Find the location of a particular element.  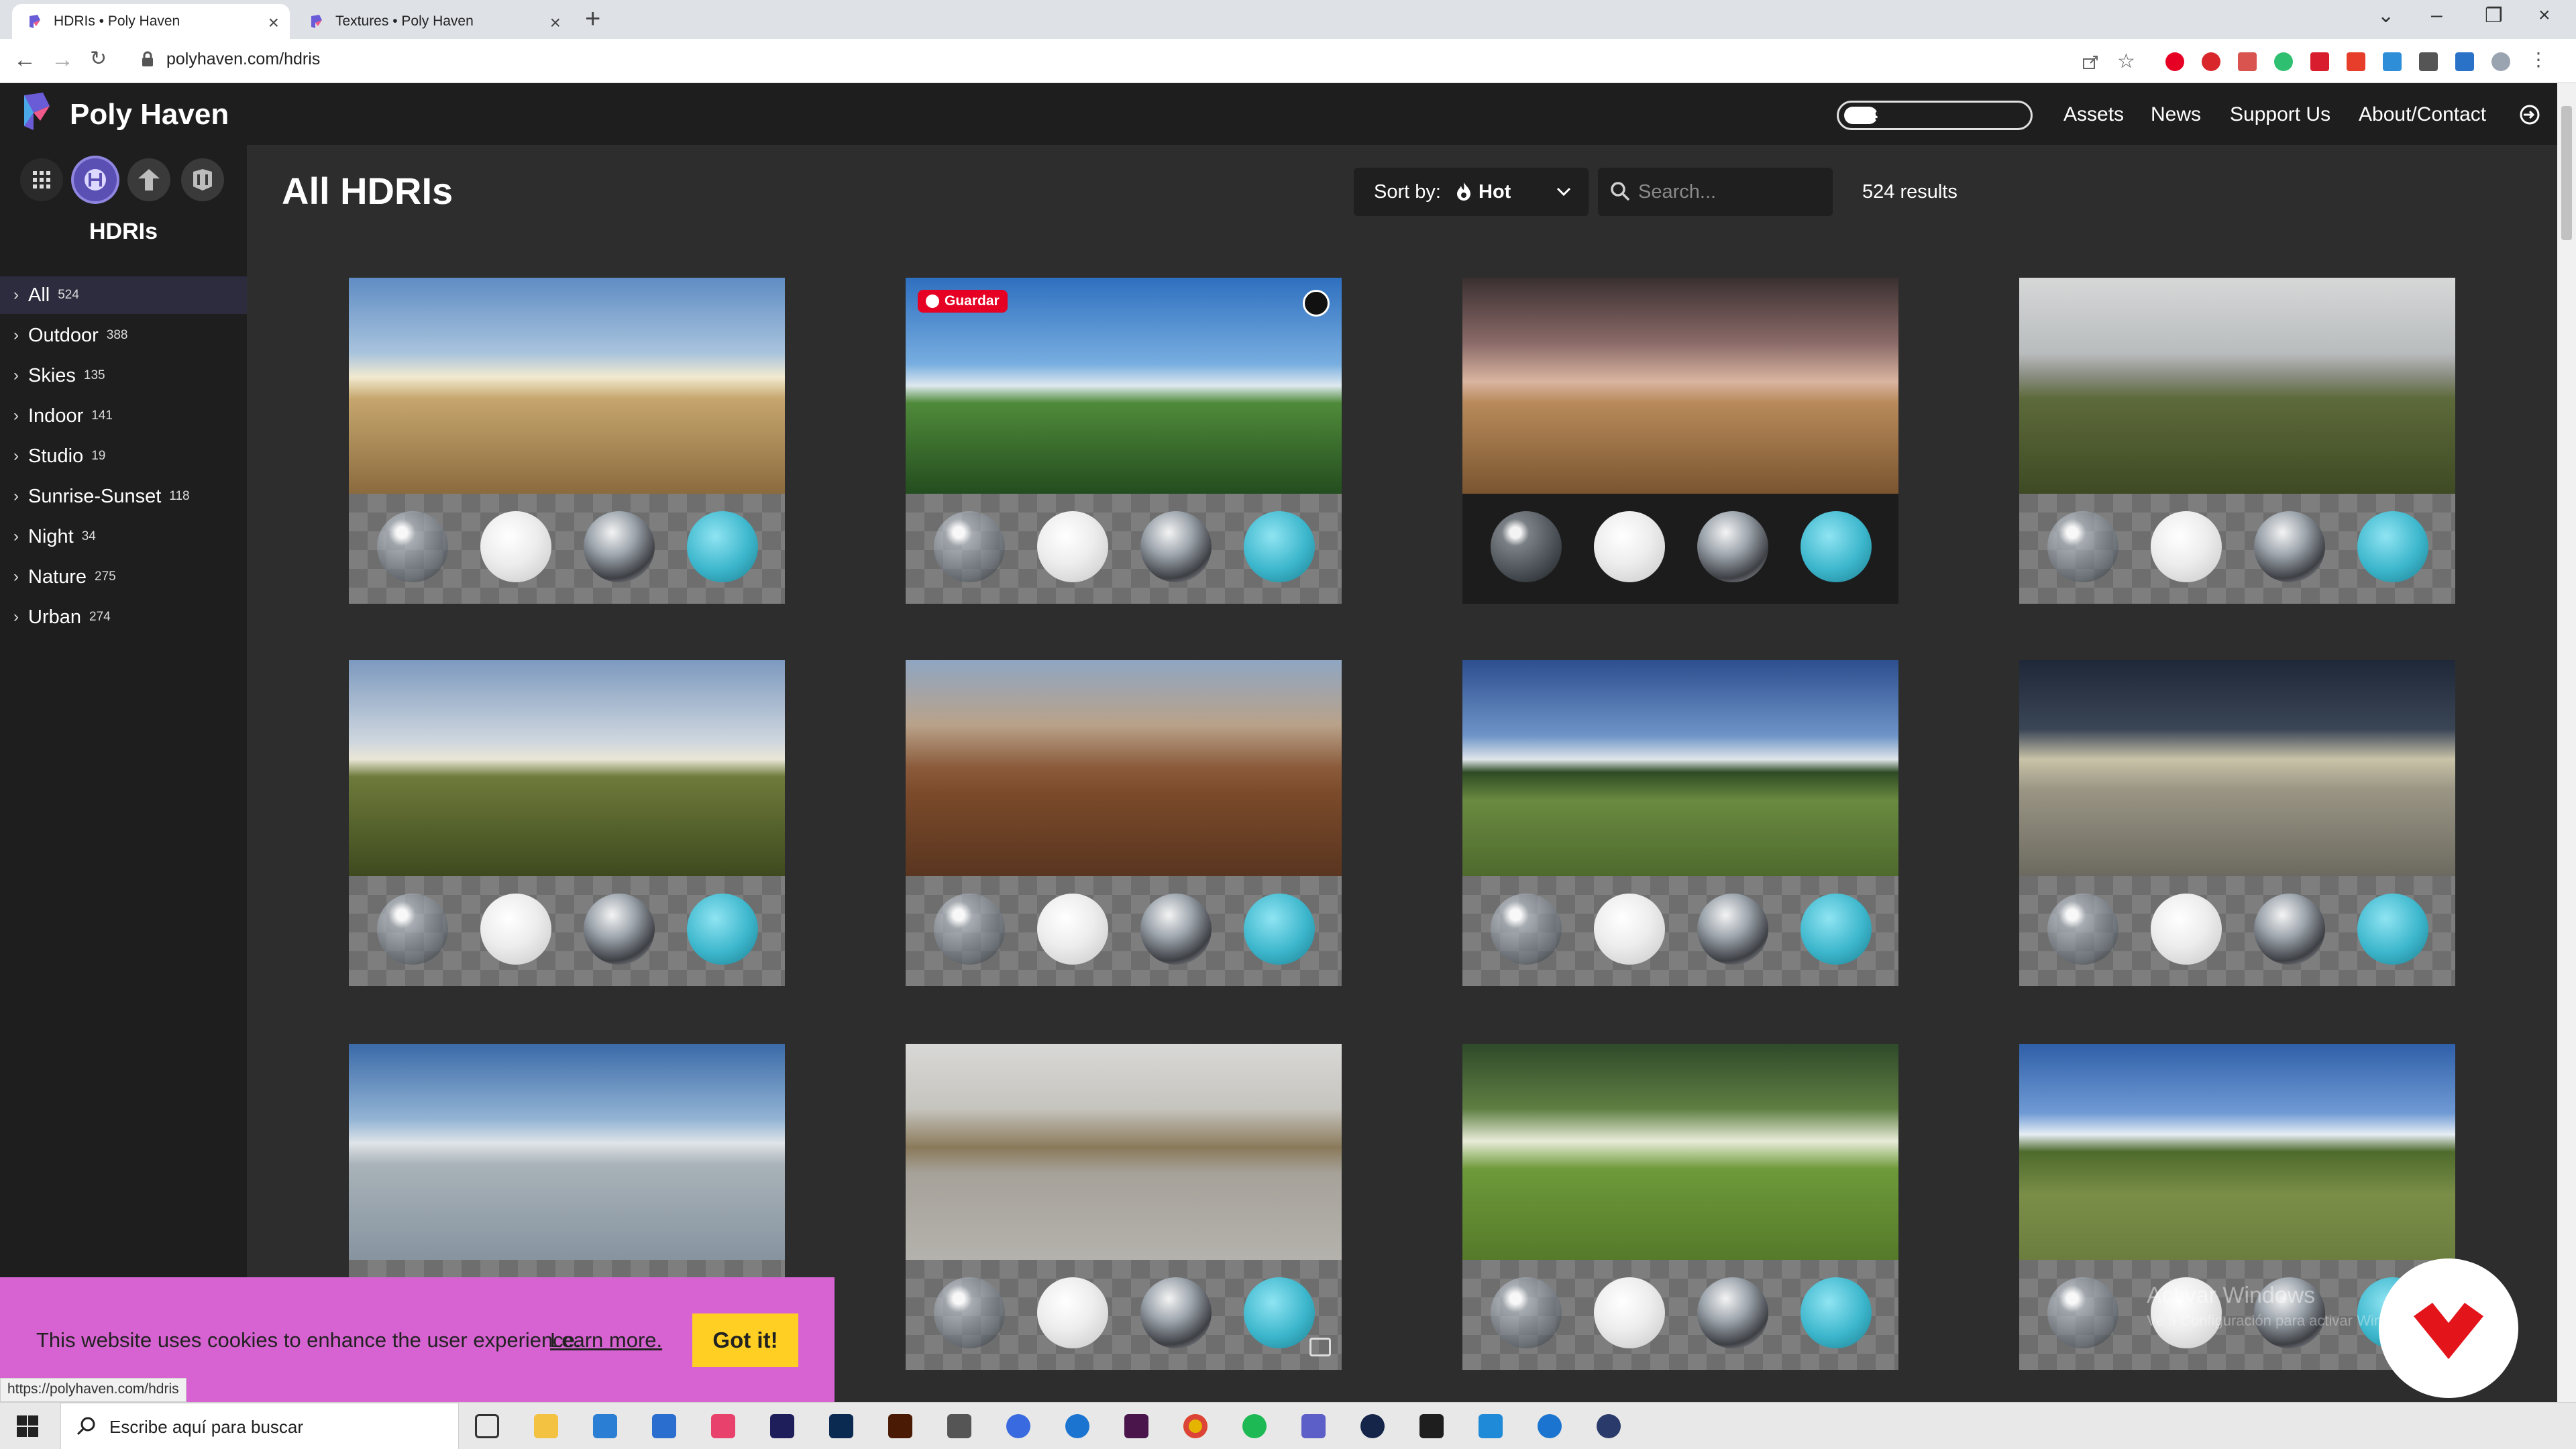

sort-dropdown: Sort by: Hot is located at coordinates (1471, 192).